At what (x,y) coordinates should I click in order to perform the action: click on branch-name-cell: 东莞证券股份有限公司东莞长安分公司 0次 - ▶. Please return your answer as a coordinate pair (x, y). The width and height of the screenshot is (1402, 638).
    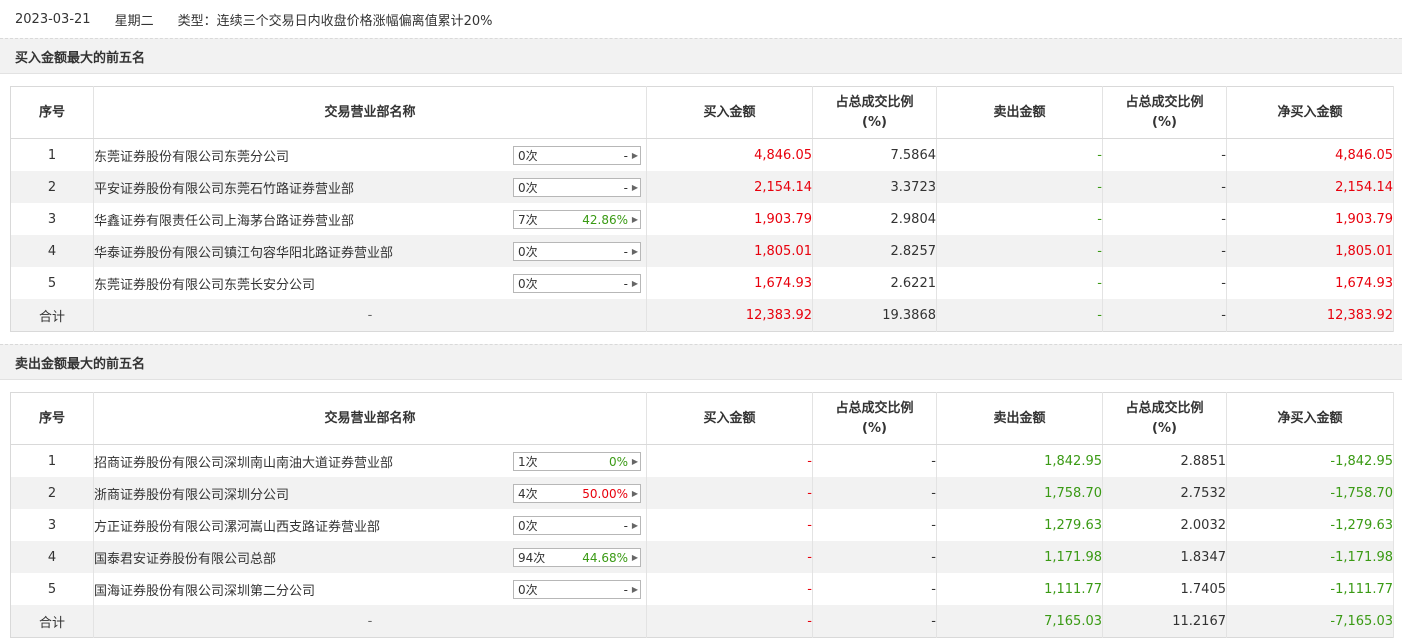
    Looking at the image, I should click on (370, 283).